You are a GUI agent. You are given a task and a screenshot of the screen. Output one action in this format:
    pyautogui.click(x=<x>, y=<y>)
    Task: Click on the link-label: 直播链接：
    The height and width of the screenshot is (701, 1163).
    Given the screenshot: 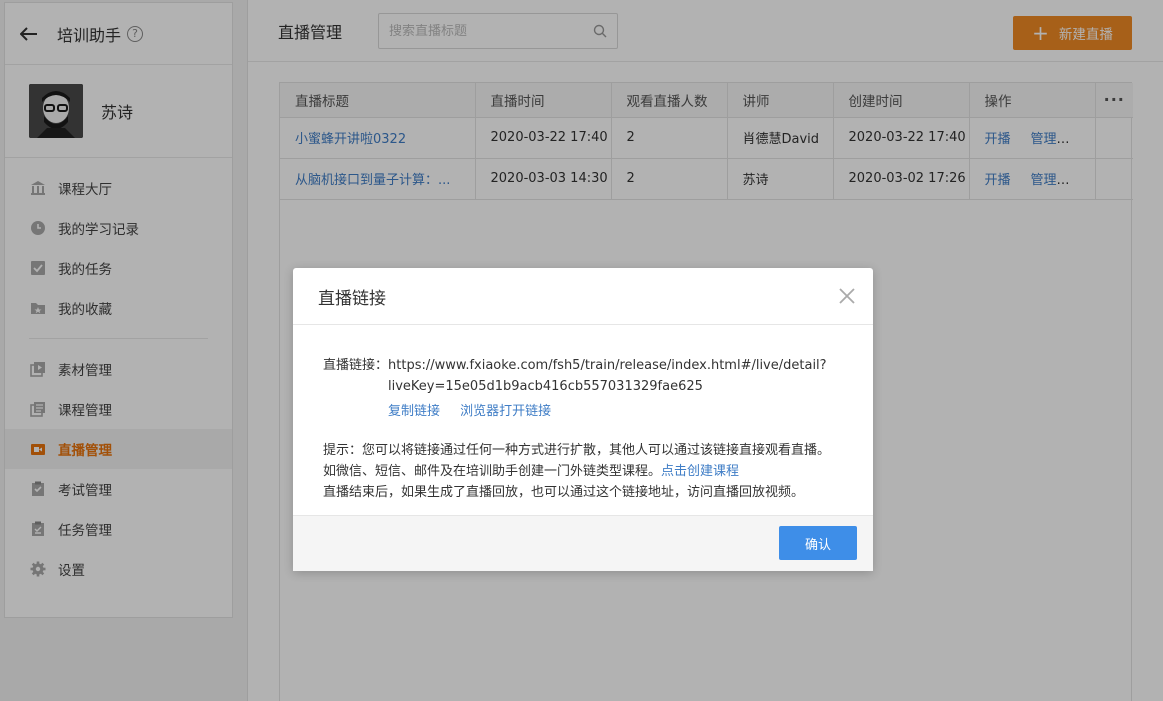 What is the action you would take?
    pyautogui.click(x=356, y=365)
    